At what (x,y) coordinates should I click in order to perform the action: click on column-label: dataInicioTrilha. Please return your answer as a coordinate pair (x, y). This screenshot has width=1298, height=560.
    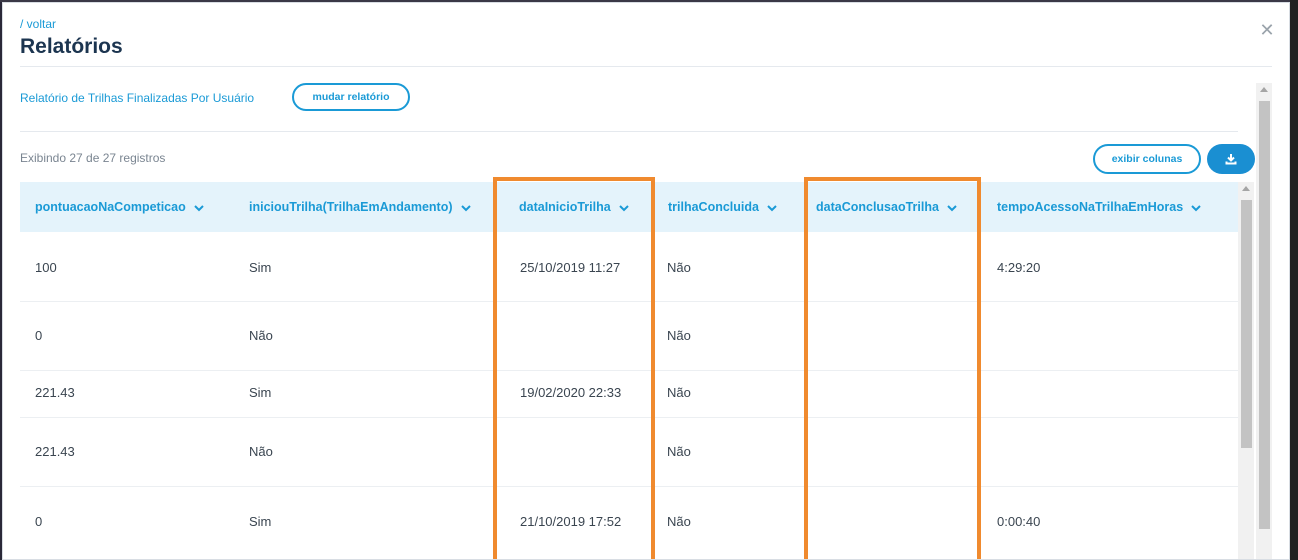
    Looking at the image, I should click on (565, 207).